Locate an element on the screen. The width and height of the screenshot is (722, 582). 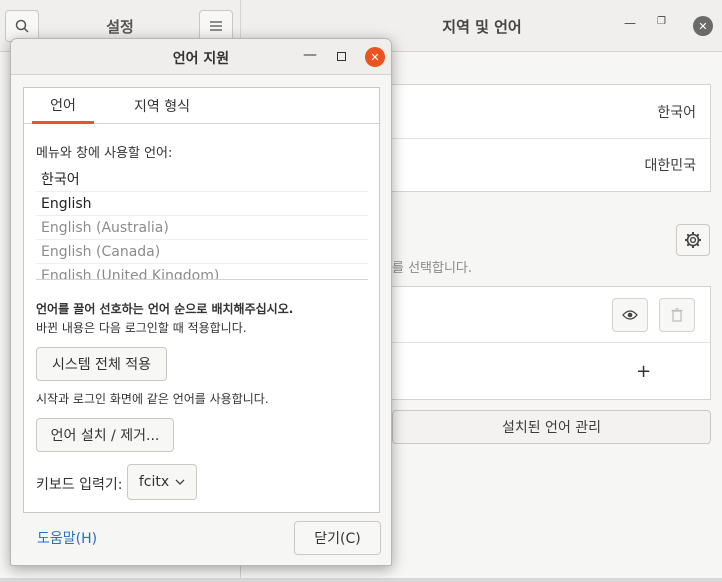
keyboard-input-select: fcitx is located at coordinates (162, 482).